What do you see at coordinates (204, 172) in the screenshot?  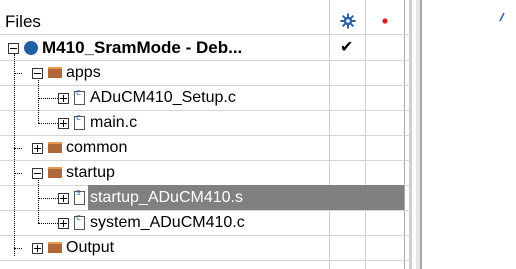 I see `tree-row-startup: startup` at bounding box center [204, 172].